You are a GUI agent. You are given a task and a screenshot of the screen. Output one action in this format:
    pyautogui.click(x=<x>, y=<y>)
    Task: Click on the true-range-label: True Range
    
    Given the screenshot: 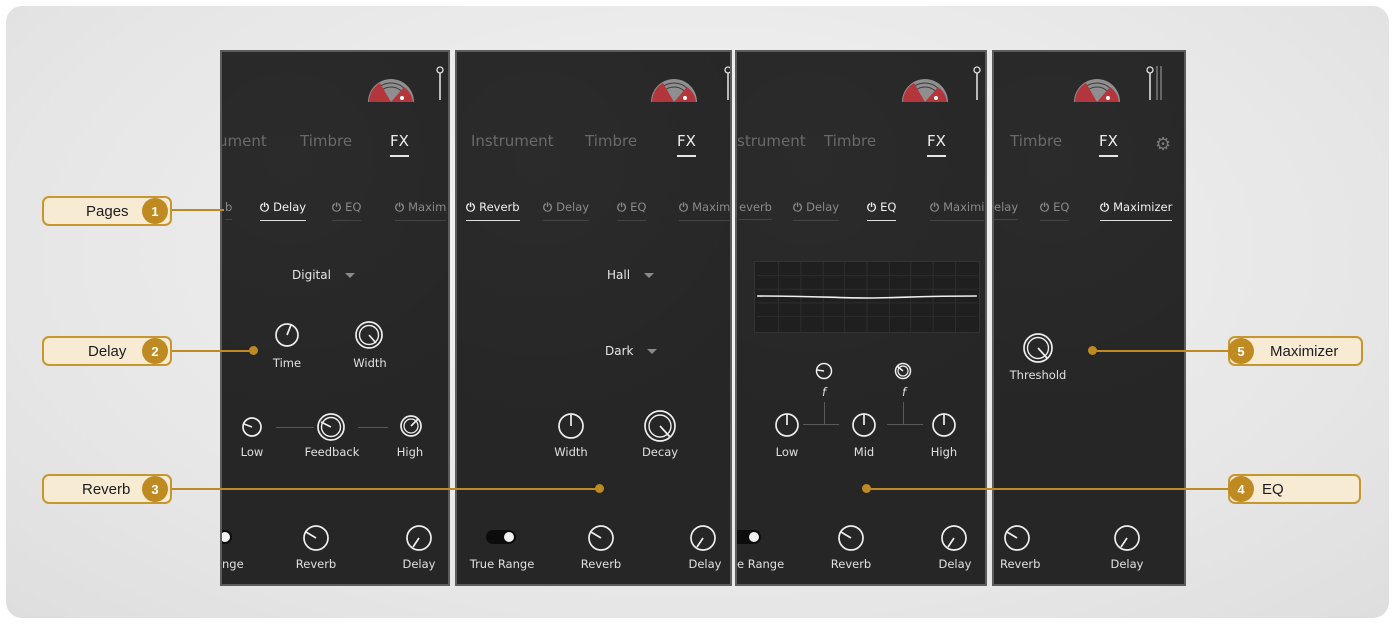 What is the action you would take?
    pyautogui.click(x=502, y=564)
    